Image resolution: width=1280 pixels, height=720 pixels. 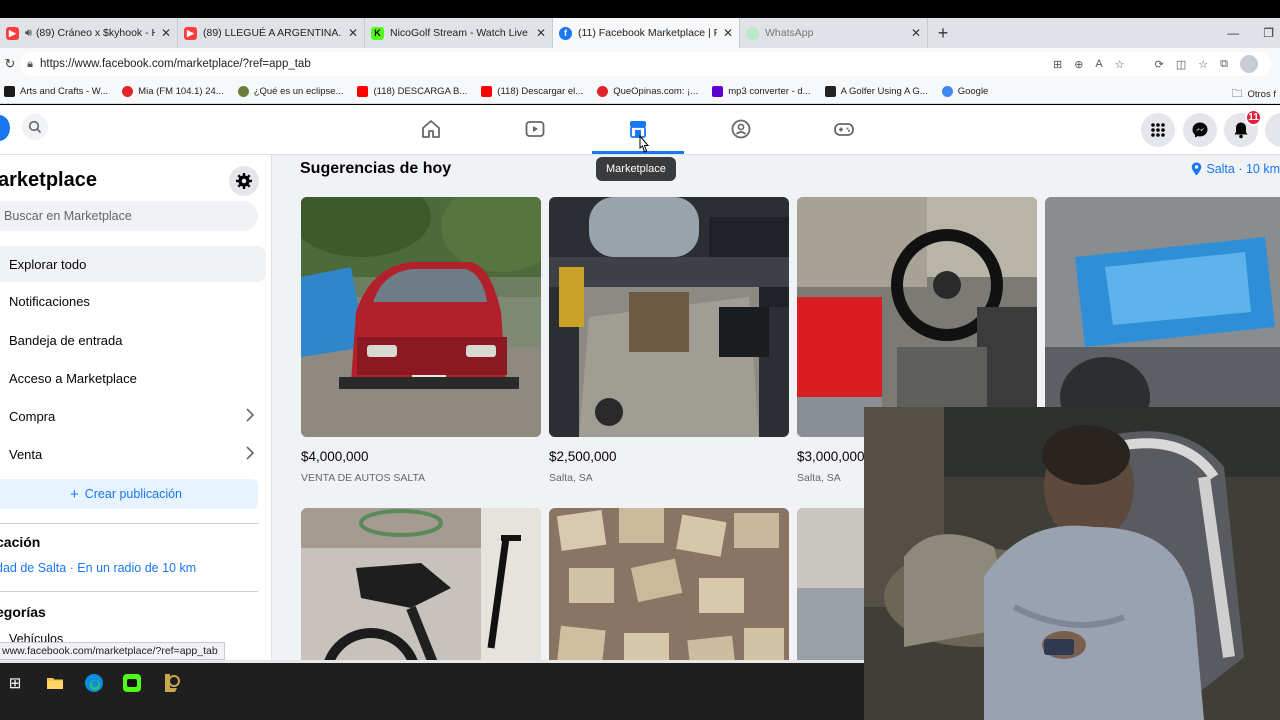 I want to click on sidebar-item-acceso: Acceso a Marketplace, so click(x=133, y=378).